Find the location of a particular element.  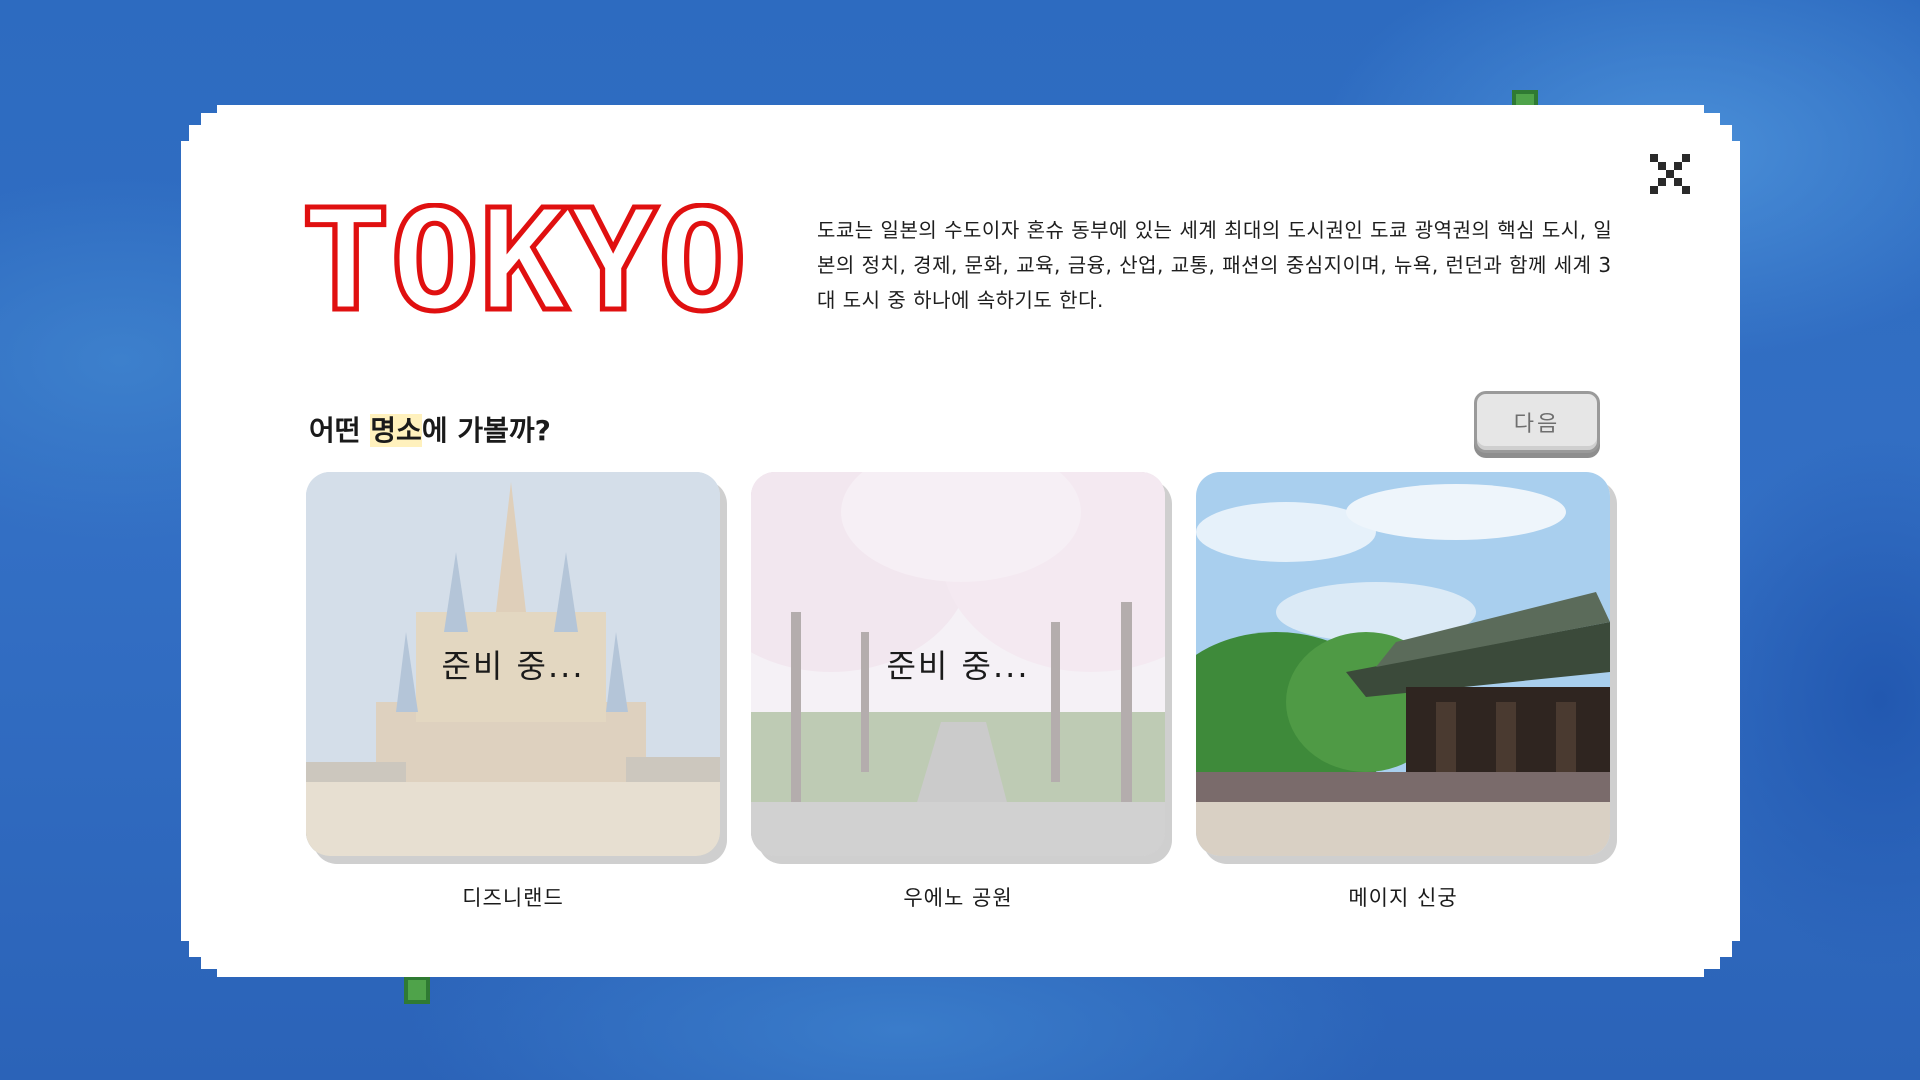

close-button is located at coordinates (1670, 174).